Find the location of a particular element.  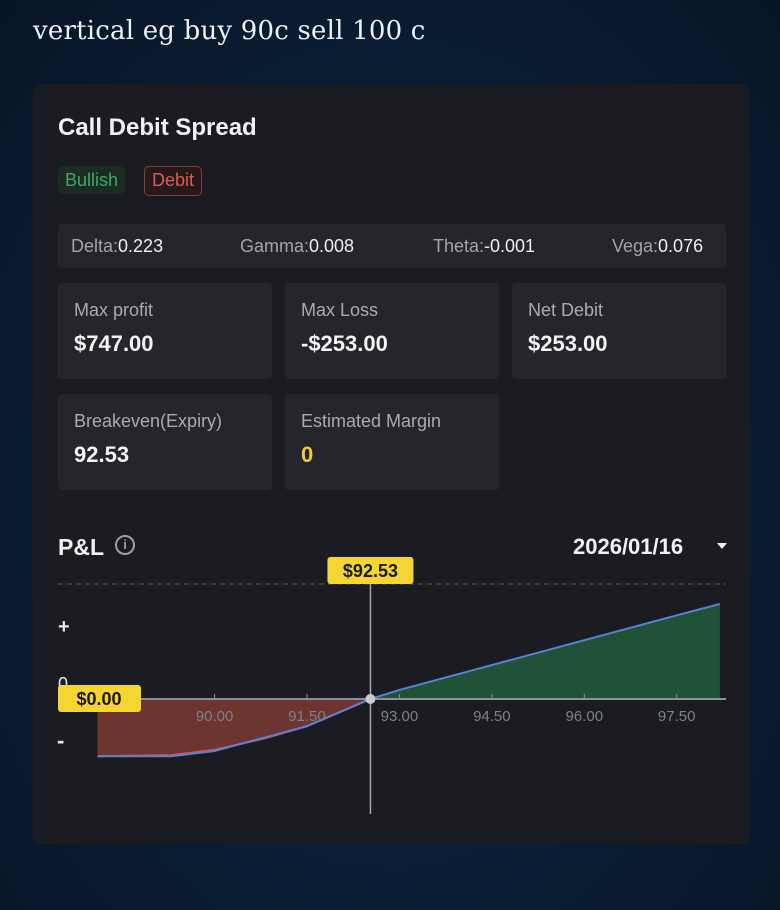

net-debit-value: $253.00 is located at coordinates (568, 343).